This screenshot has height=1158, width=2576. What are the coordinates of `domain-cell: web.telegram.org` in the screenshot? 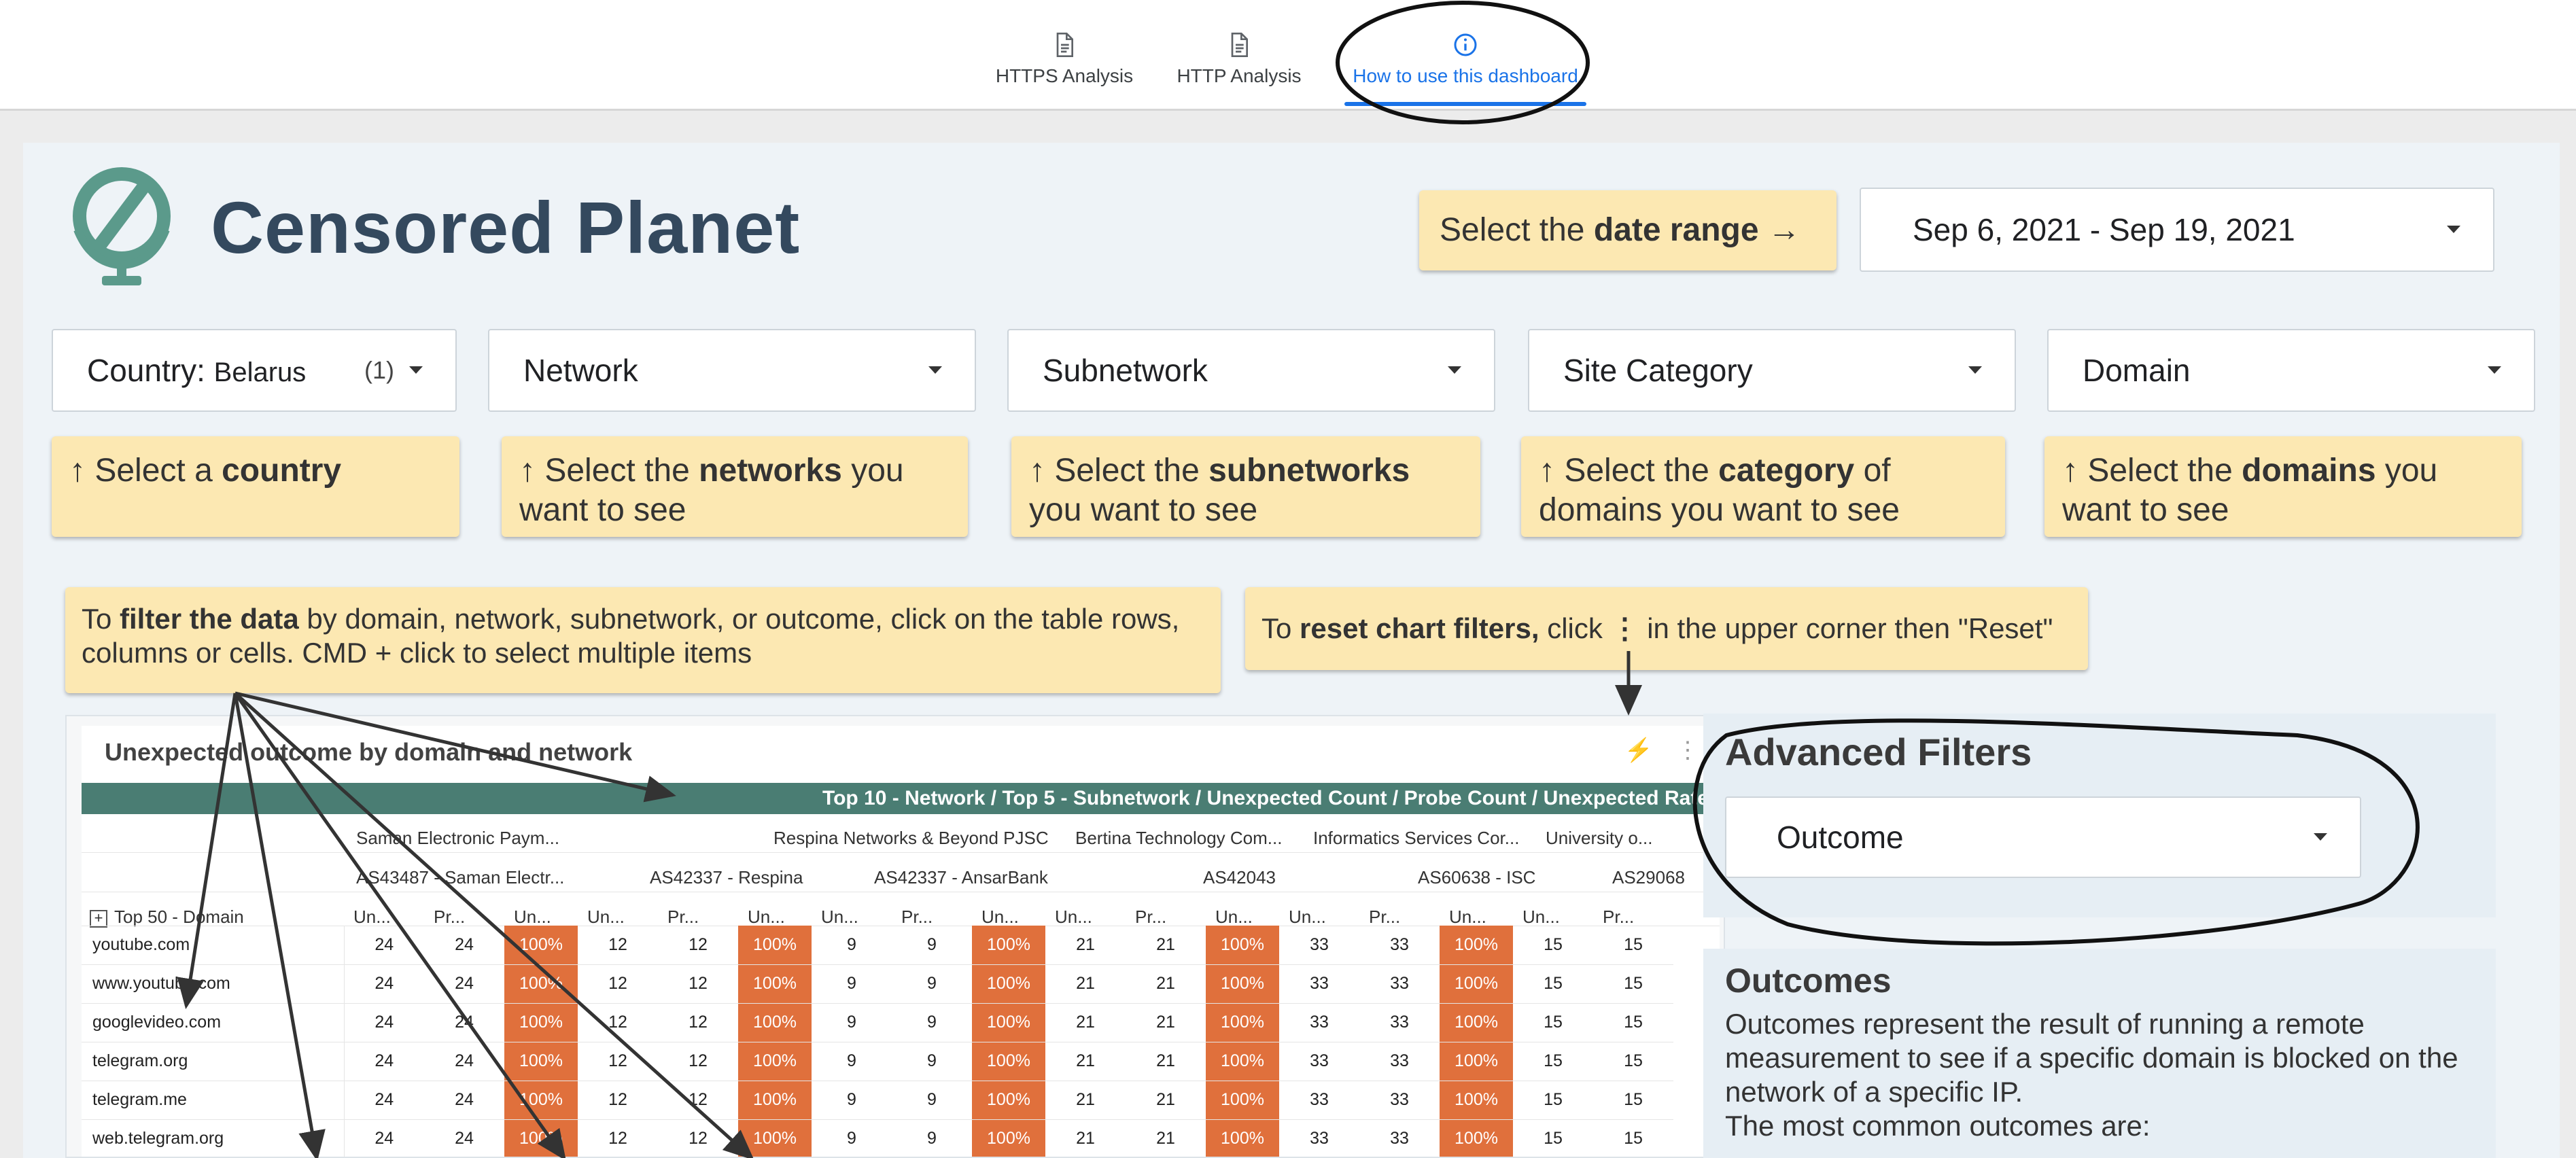 It's located at (213, 1138).